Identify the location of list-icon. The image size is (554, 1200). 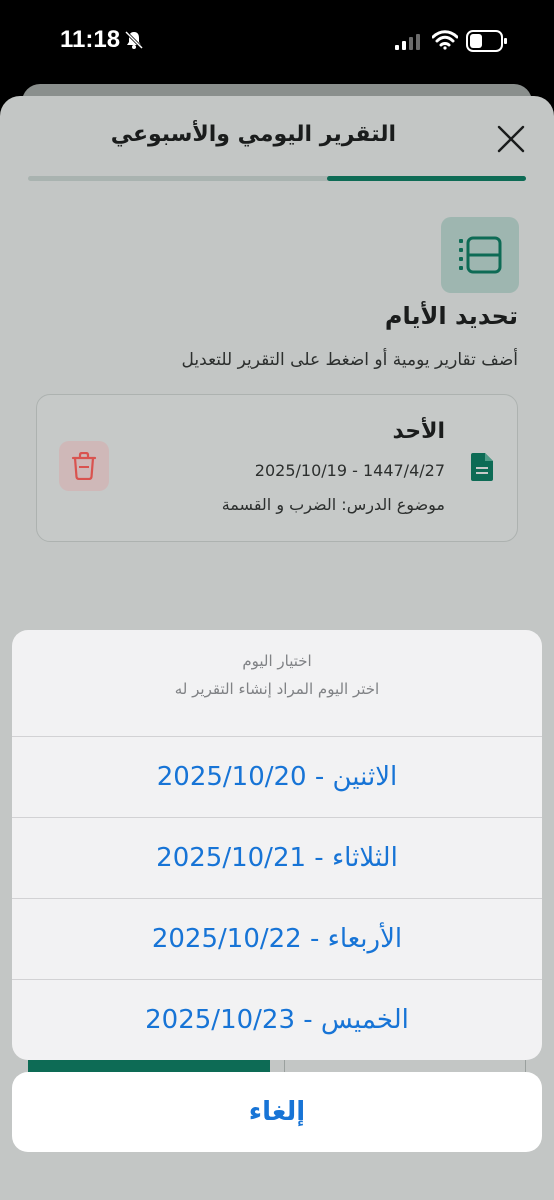
(480, 255).